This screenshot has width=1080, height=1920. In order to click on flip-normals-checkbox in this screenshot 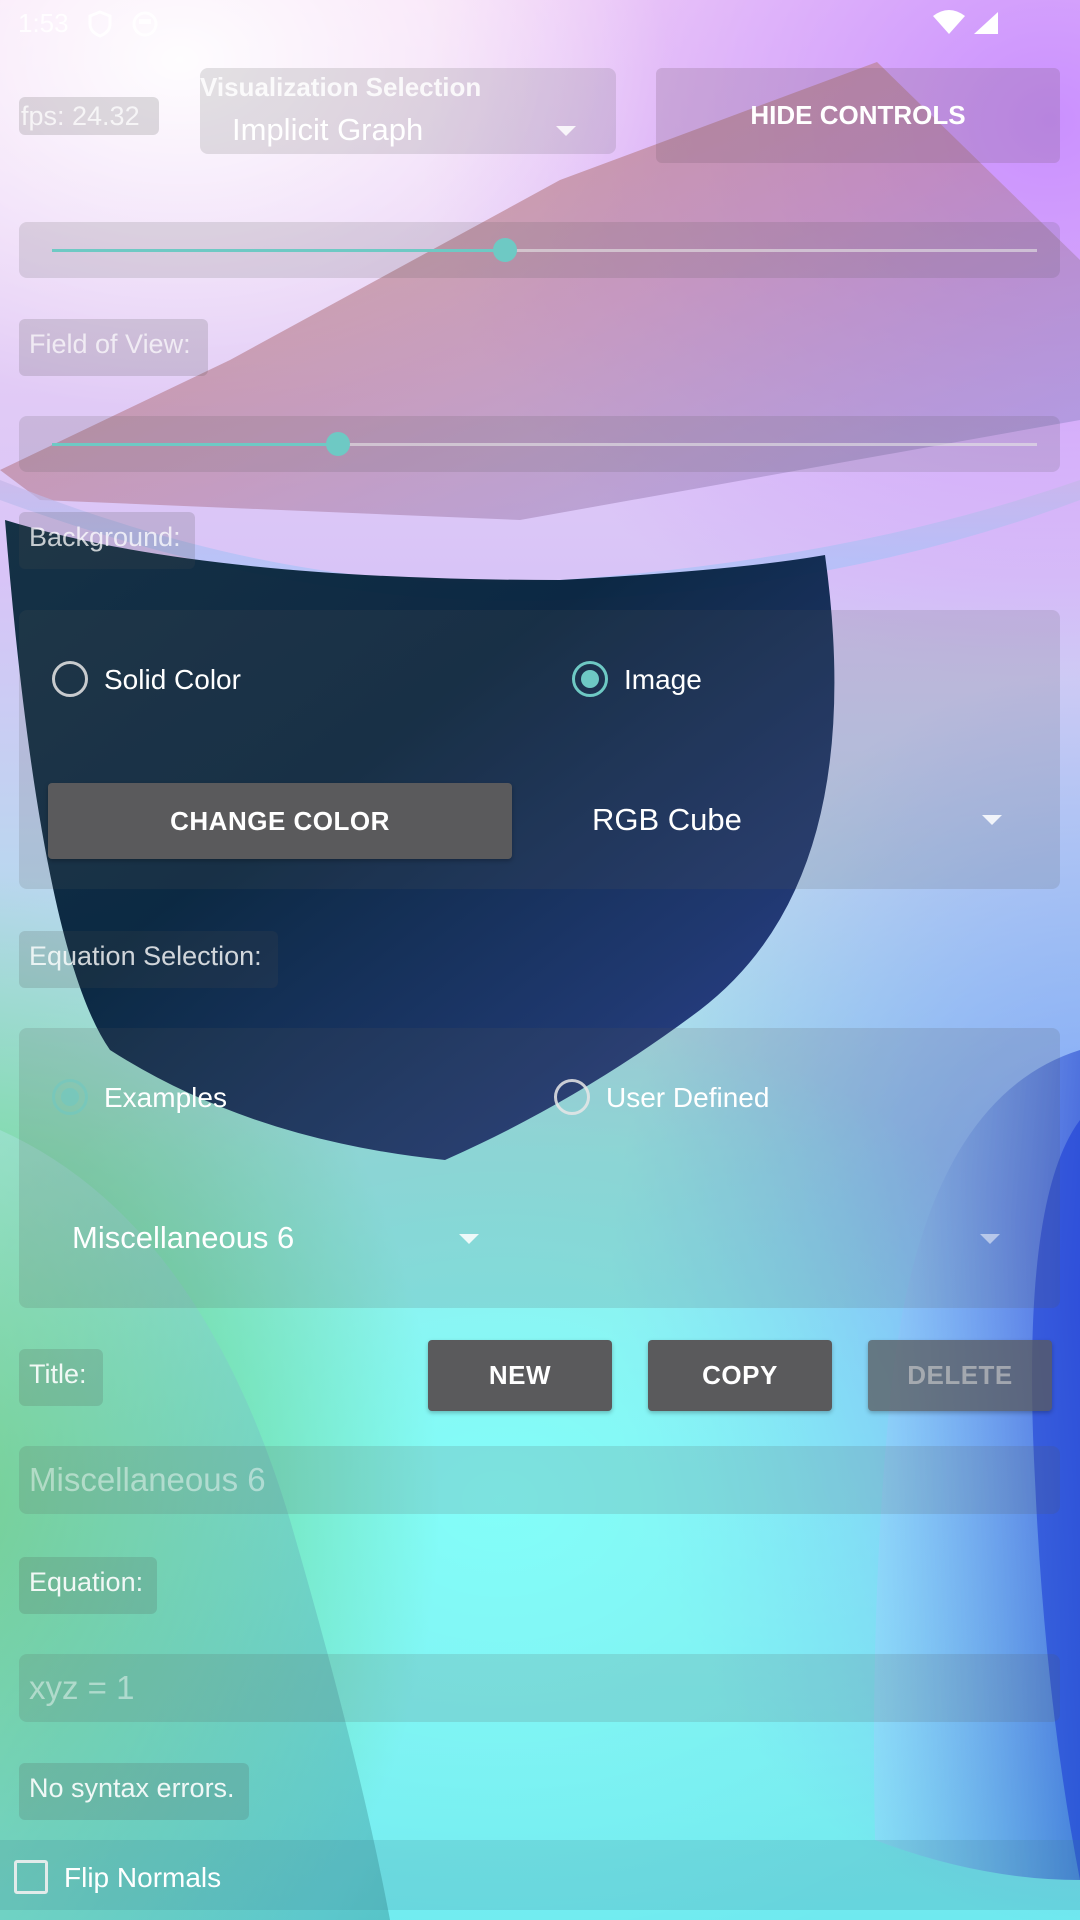, I will do `click(31, 1877)`.